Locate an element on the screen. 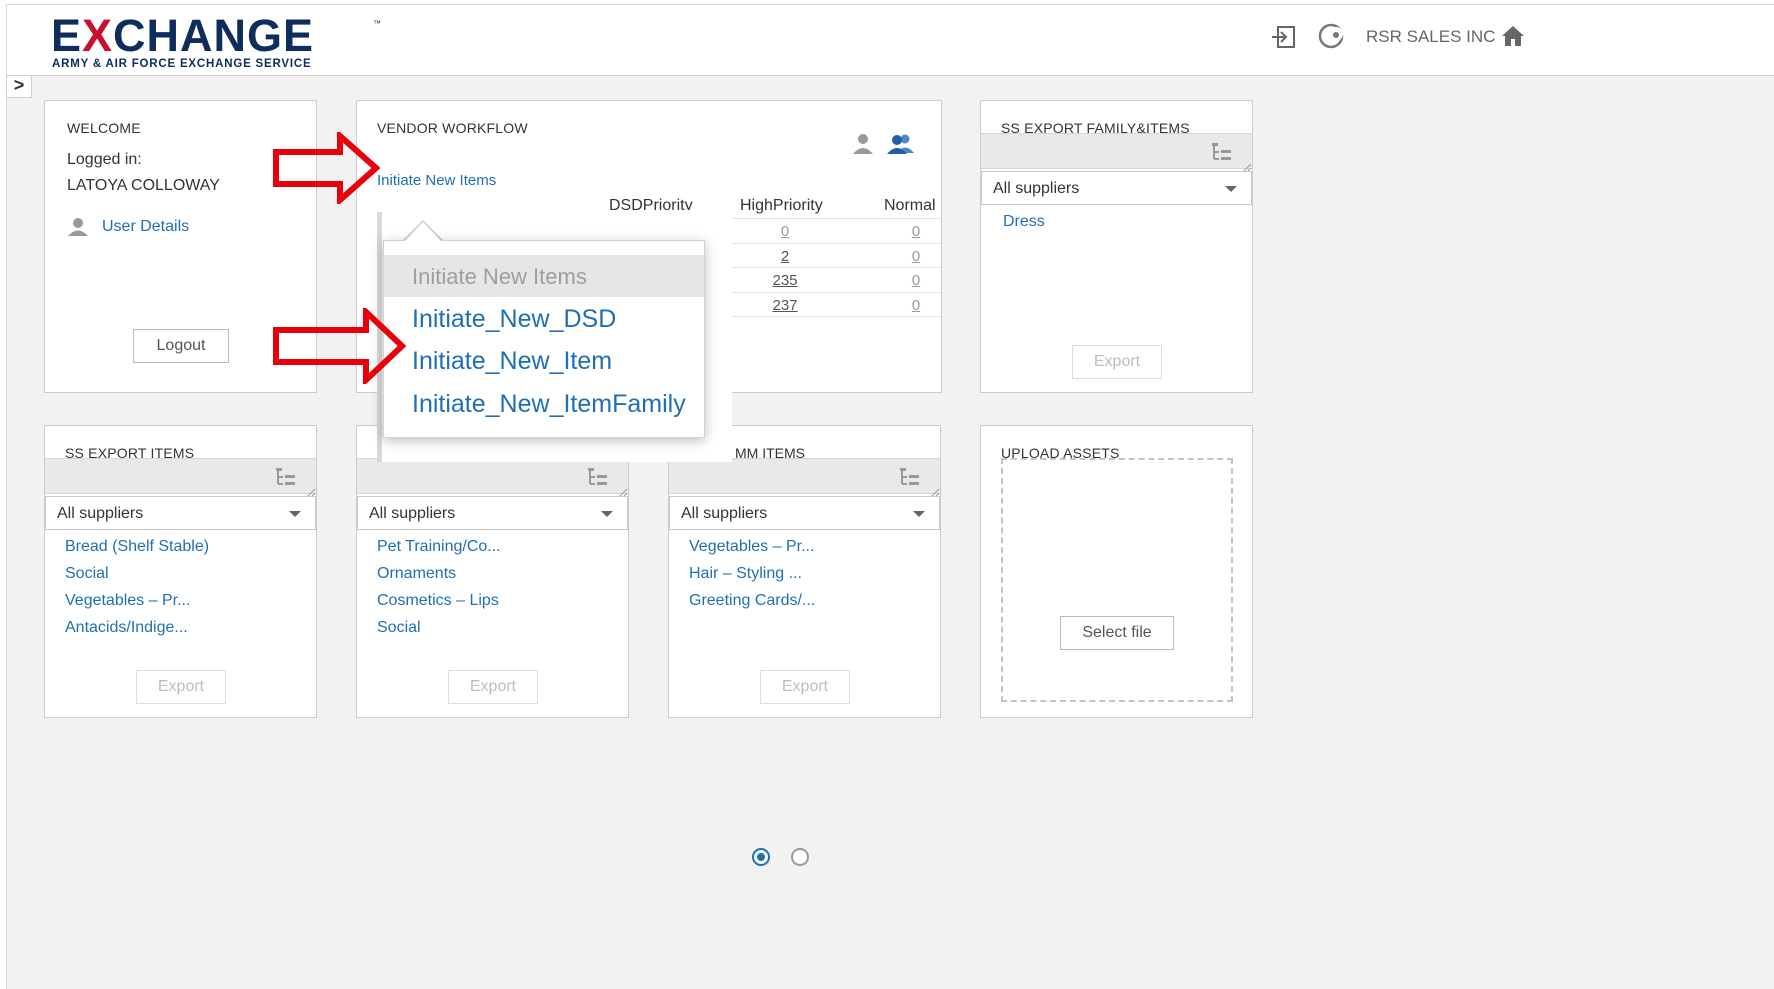 The height and width of the screenshot is (989, 1774). table-cell-high: 235 is located at coordinates (785, 280).